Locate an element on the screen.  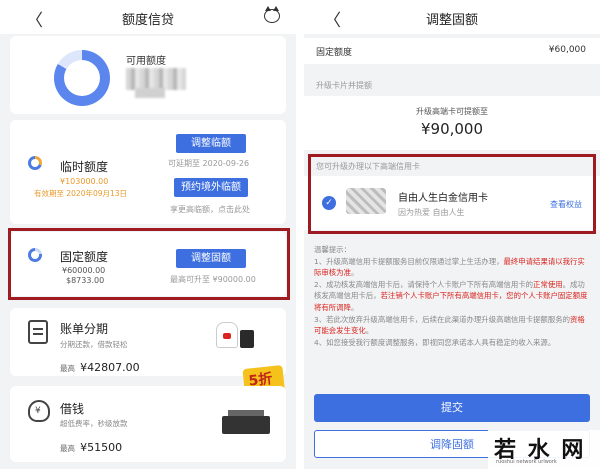
installment-max: 最高 ¥42807.00 is located at coordinates (100, 365).